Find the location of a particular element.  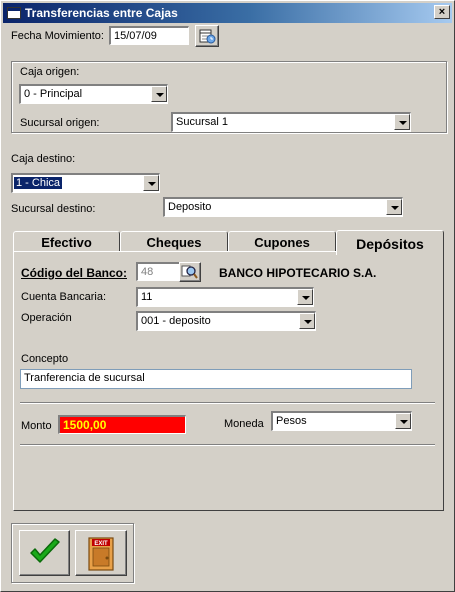

ok-button is located at coordinates (44, 553).